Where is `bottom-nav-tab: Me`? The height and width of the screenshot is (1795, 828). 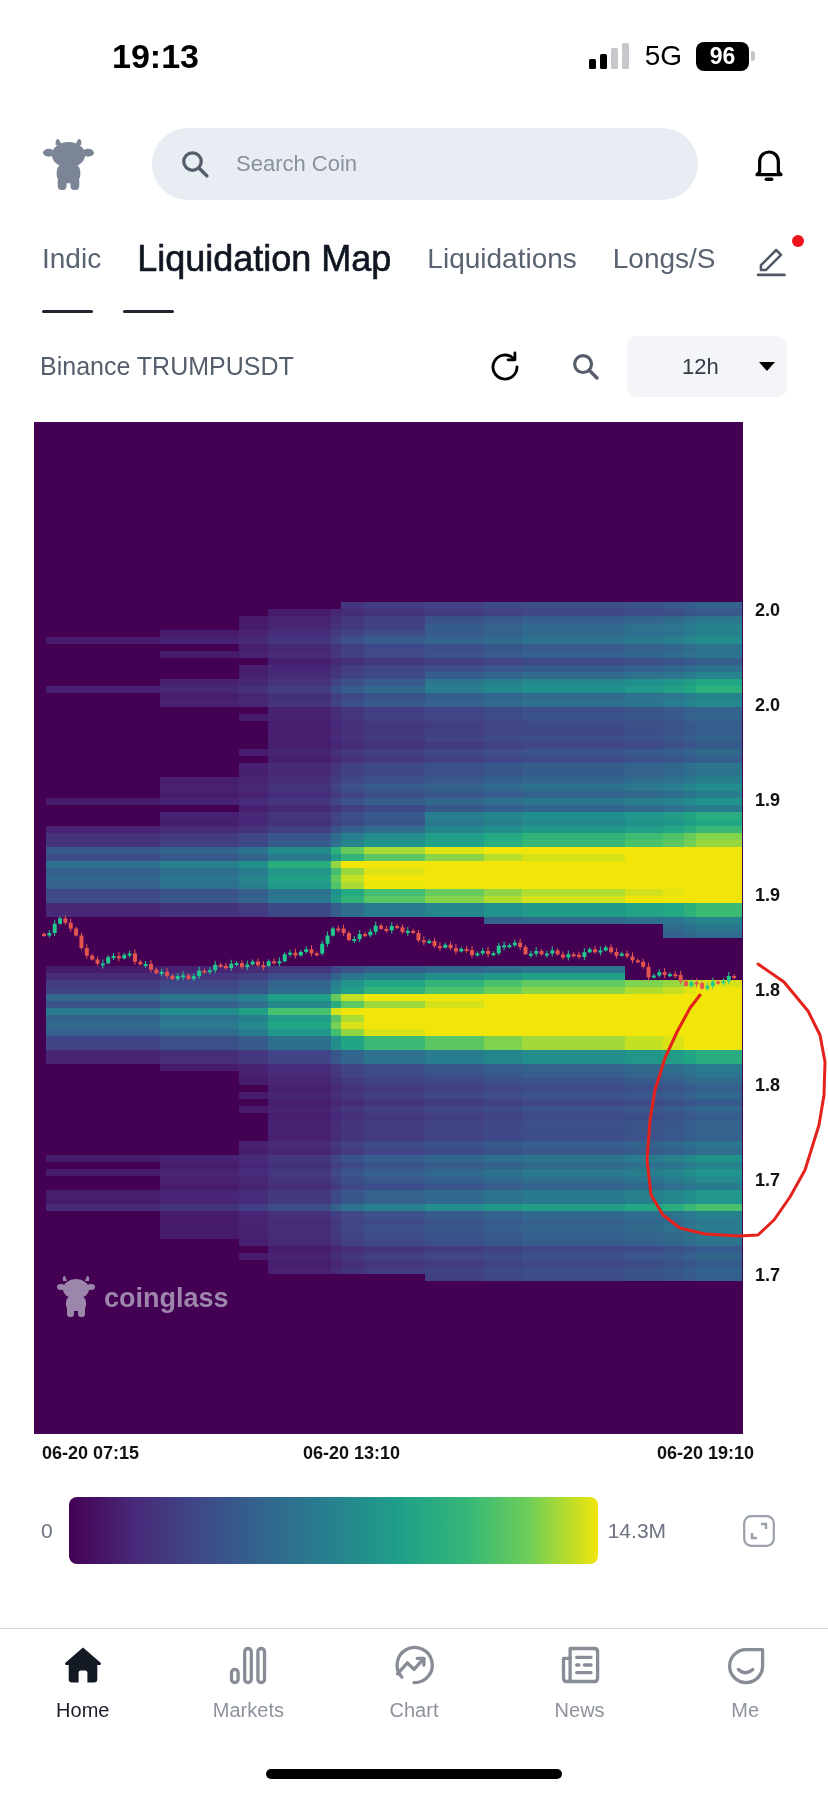 bottom-nav-tab: Me is located at coordinates (745, 1683).